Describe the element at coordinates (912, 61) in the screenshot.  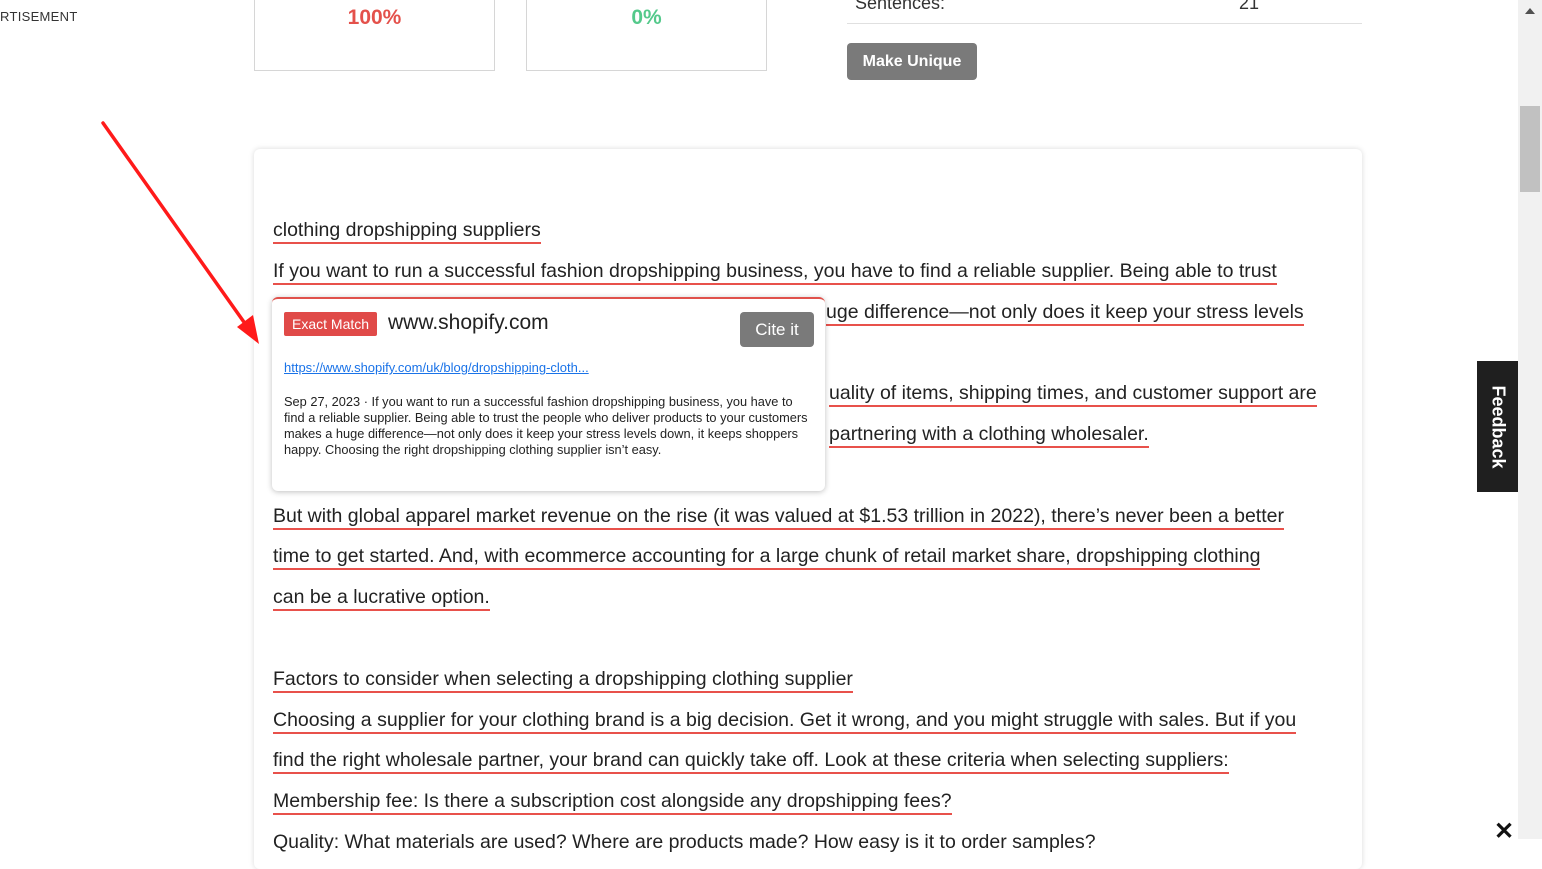
I see `make-unique-button: Make Unique` at that location.